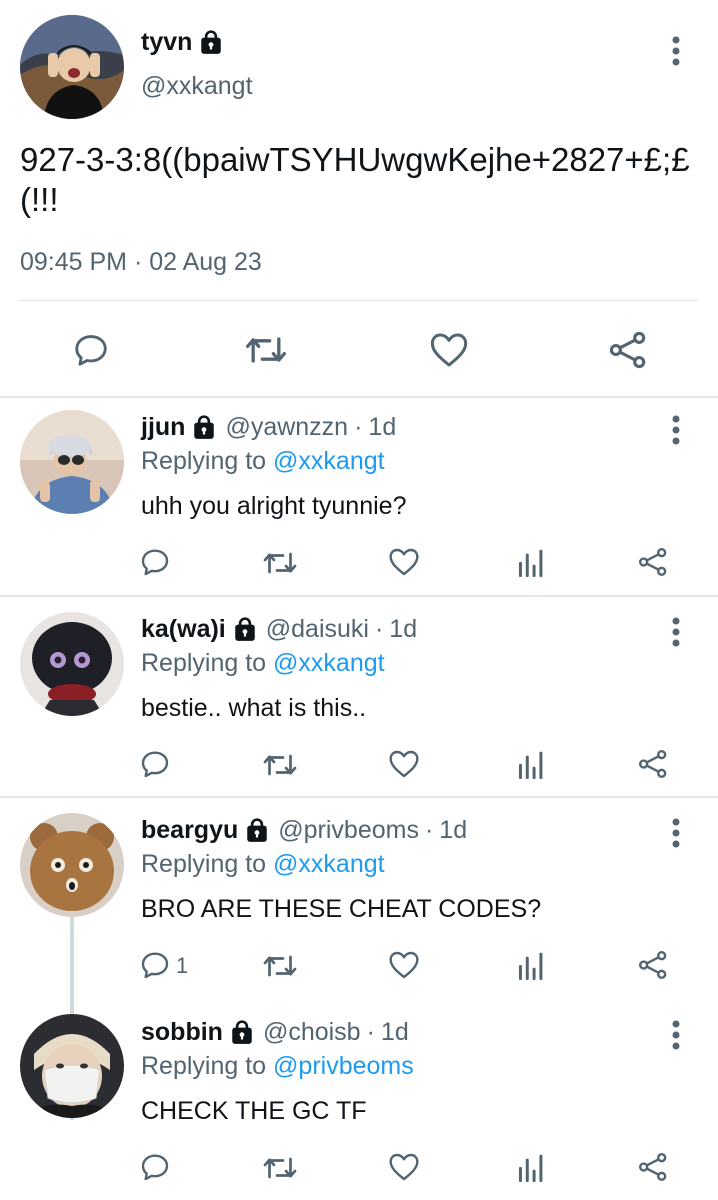 This screenshot has width=718, height=1200. Describe the element at coordinates (312, 1032) in the screenshot. I see `author-handle: @choisb` at that location.